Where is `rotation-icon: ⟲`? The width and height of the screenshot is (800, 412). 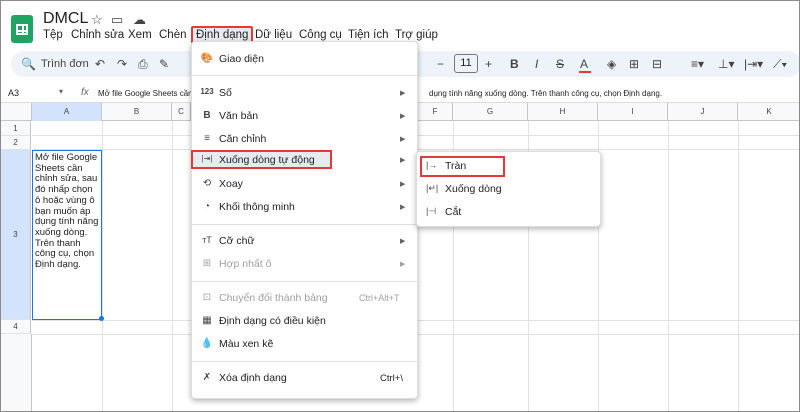 rotation-icon: ⟲ is located at coordinates (207, 183).